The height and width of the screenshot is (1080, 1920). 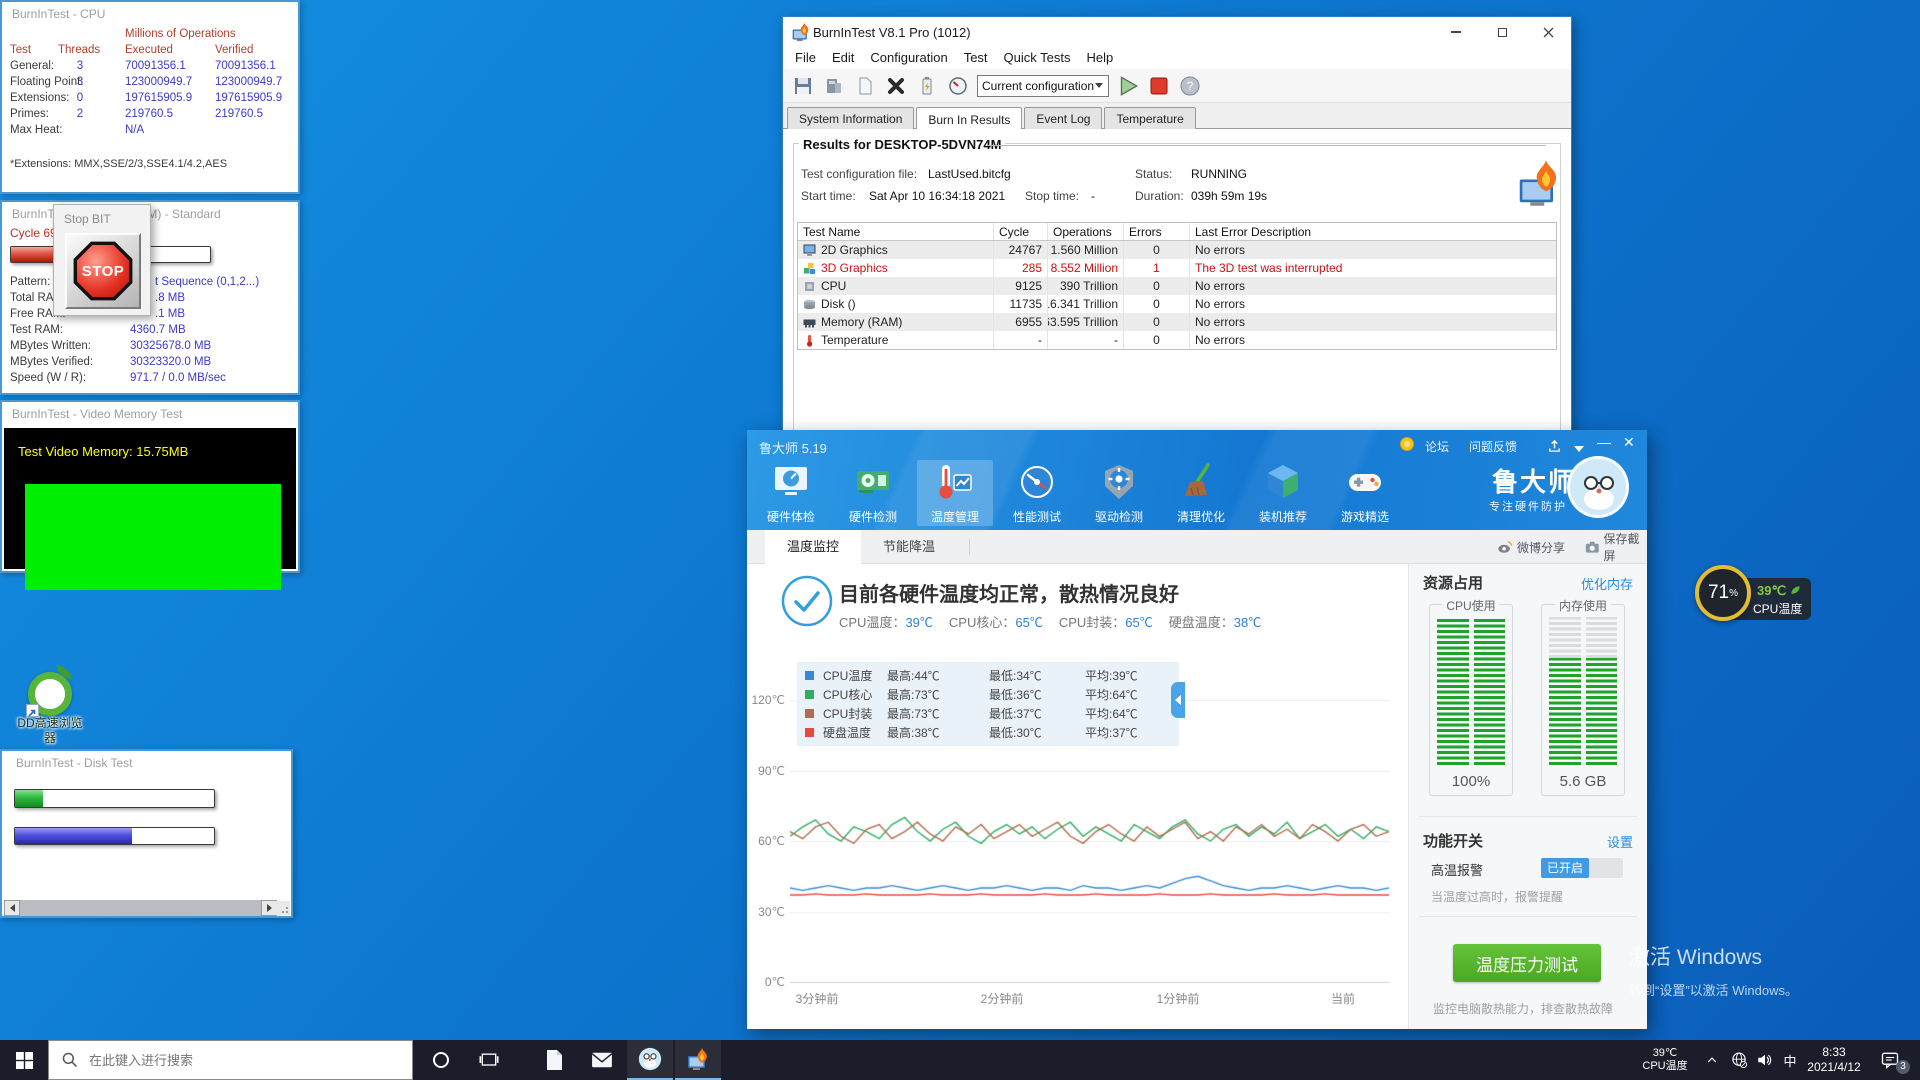 I want to click on cell: 3, so click(x=80, y=66).